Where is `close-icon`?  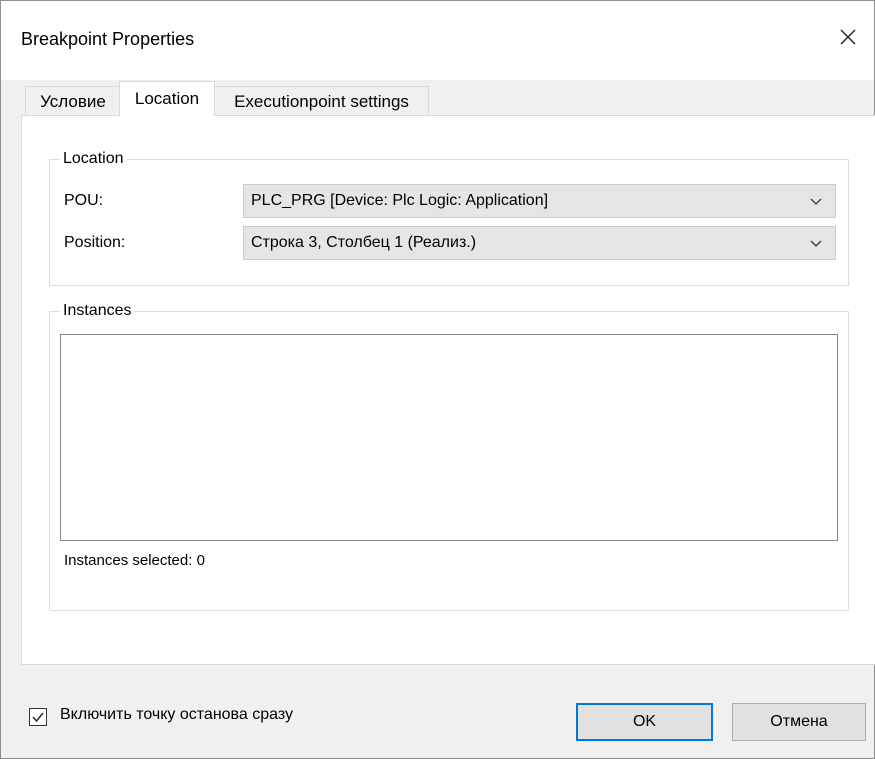
close-icon is located at coordinates (848, 37).